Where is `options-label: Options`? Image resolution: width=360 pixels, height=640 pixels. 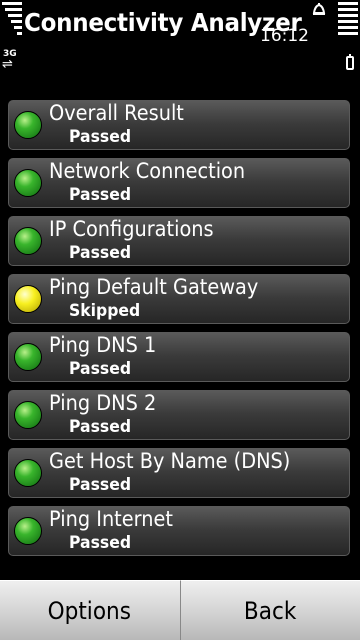 options-label: Options is located at coordinates (90, 610).